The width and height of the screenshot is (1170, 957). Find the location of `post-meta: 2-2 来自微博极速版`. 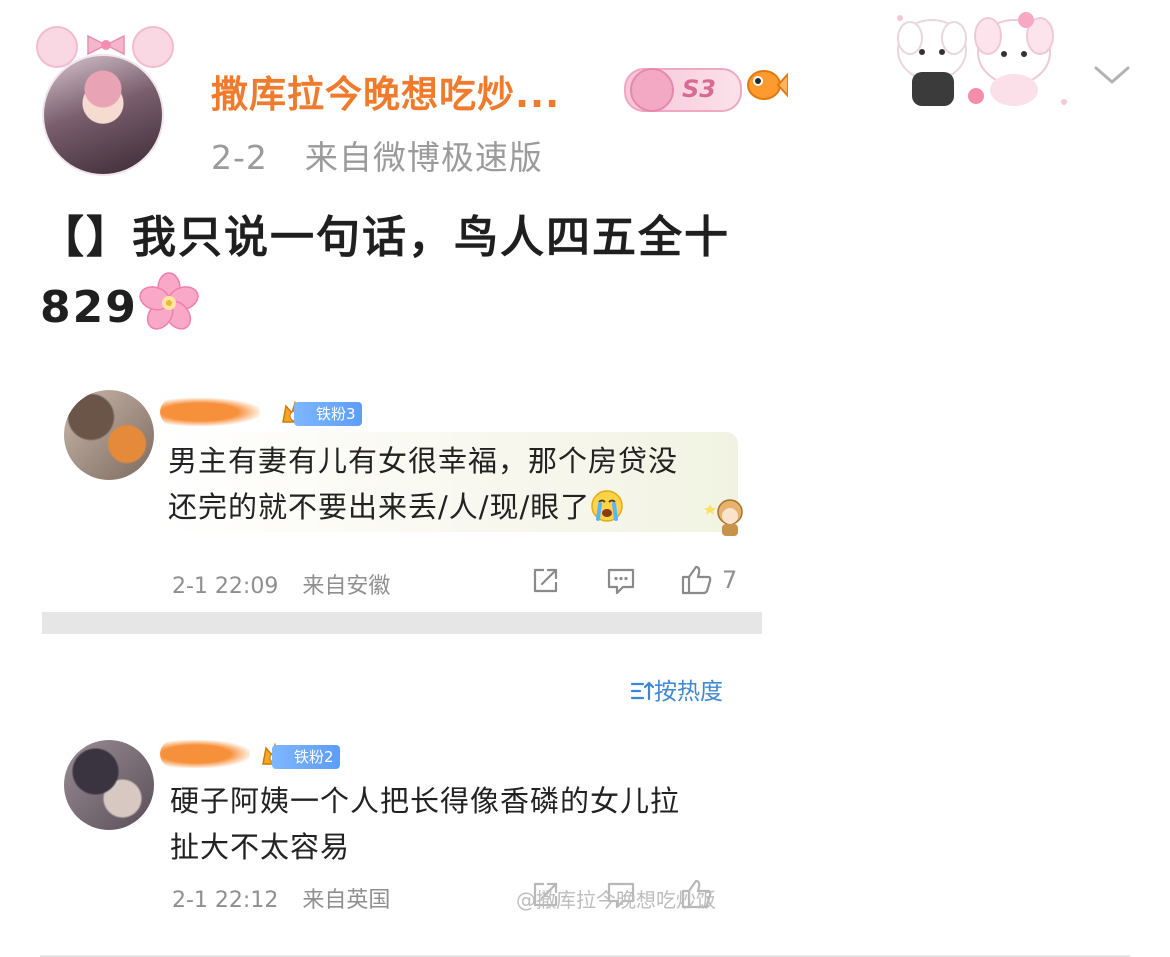

post-meta: 2-2 来自微博极速版 is located at coordinates (377, 155).